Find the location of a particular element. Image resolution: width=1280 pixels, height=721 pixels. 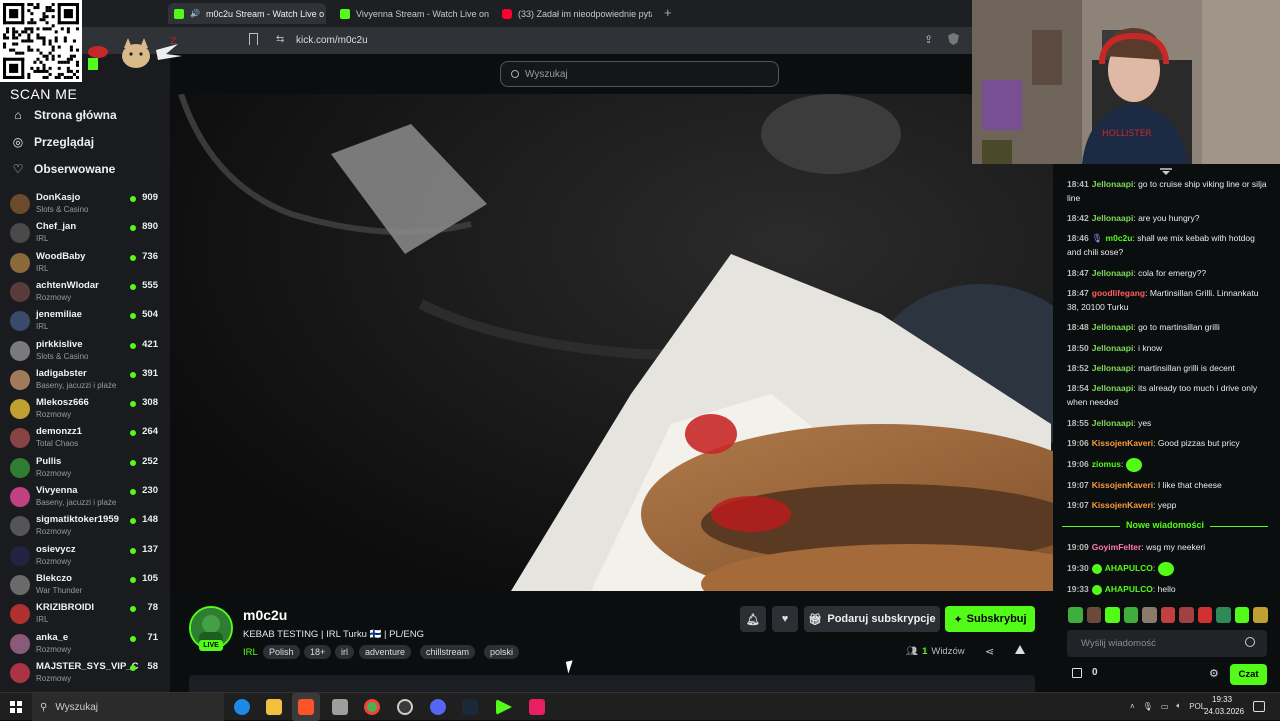

chat-message-input: Wyślij wiadomość is located at coordinates (1167, 643).